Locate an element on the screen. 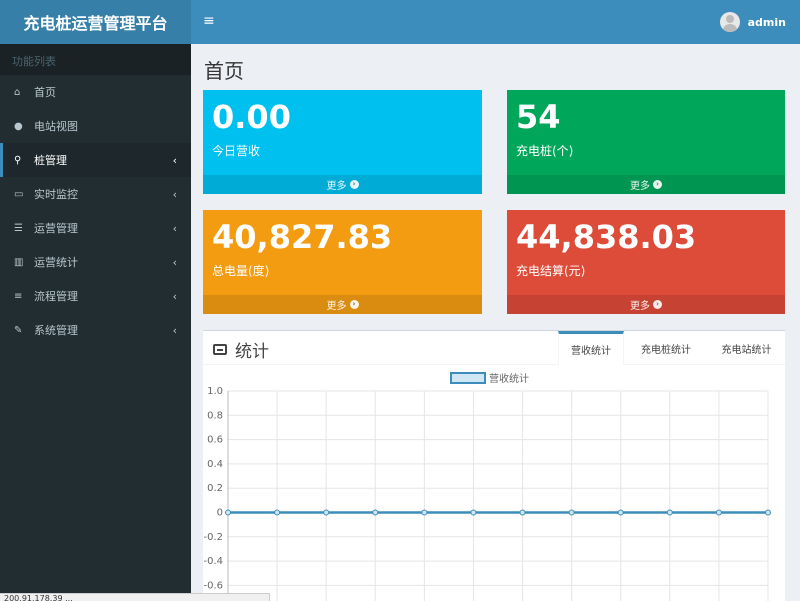 This screenshot has height=601, width=800. monitor-icon: ▭ is located at coordinates (19, 194).